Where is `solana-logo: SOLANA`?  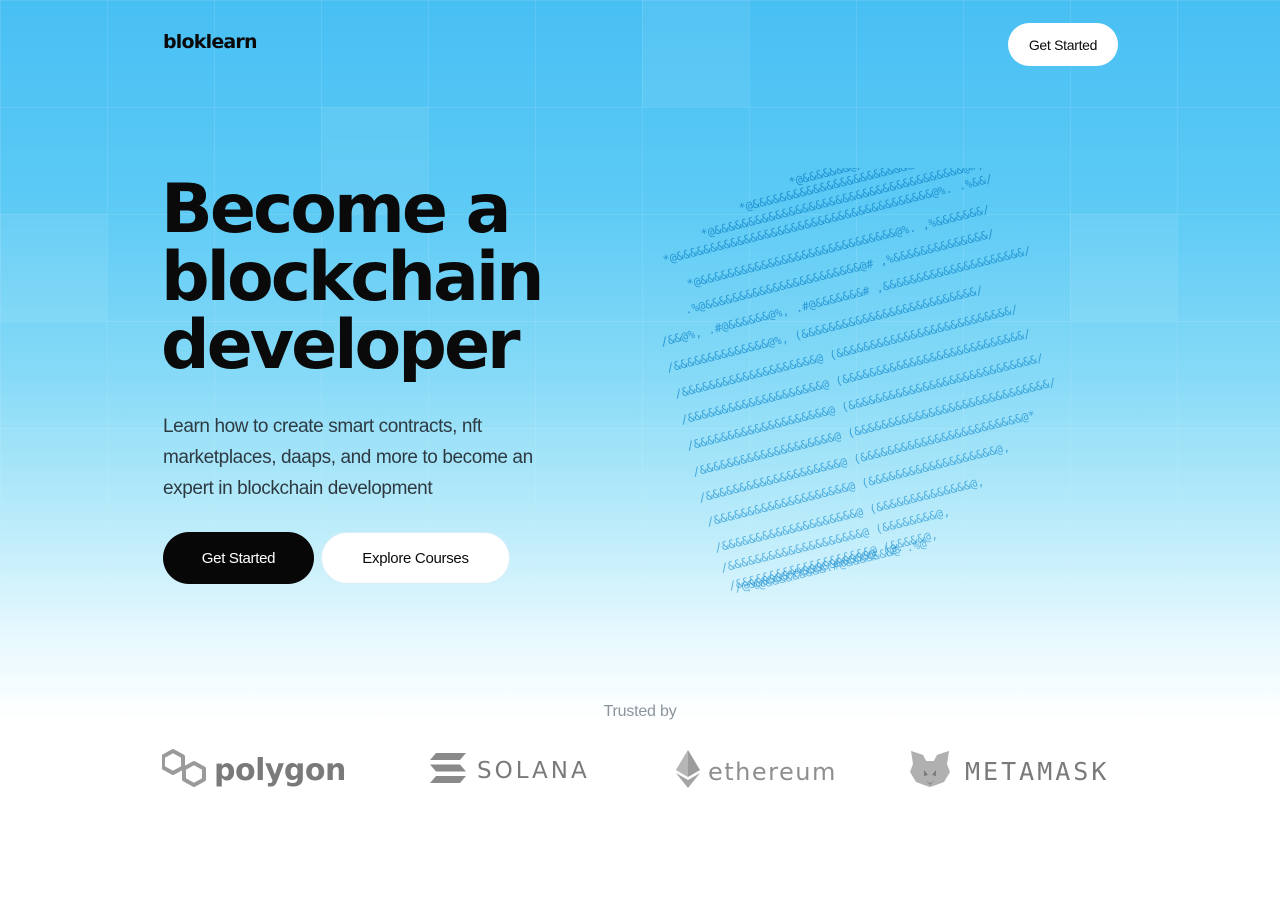 solana-logo: SOLANA is located at coordinates (509, 770).